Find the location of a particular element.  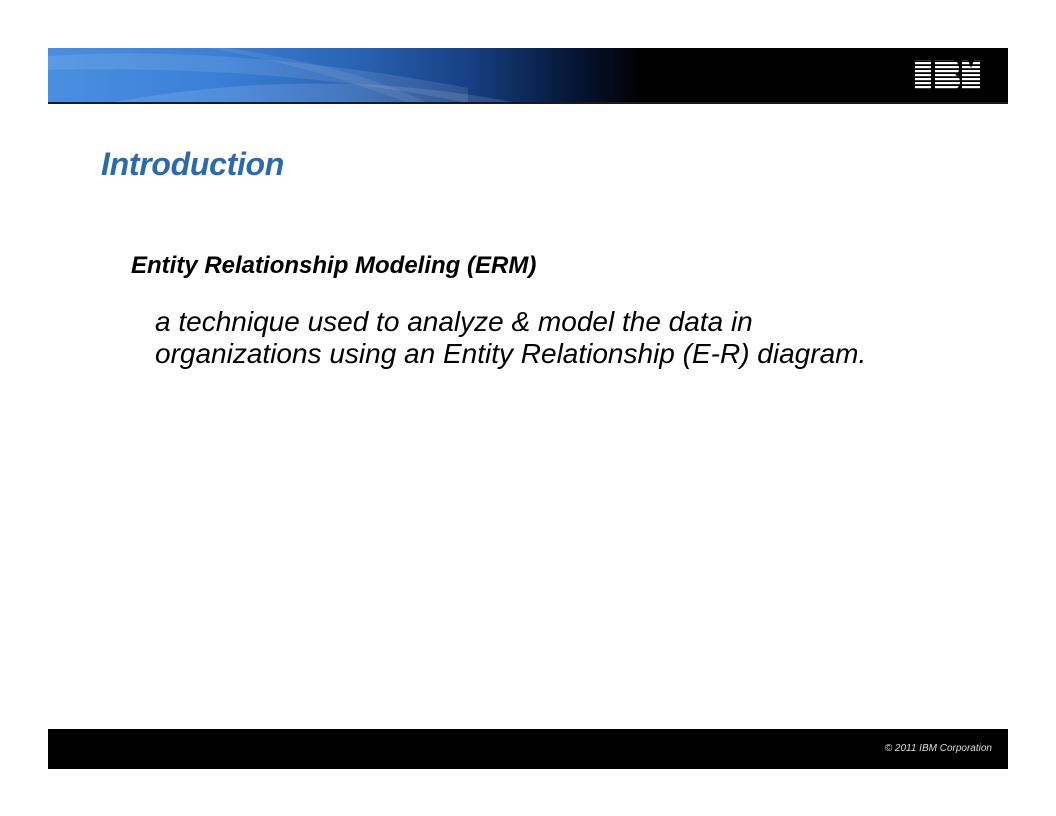

header-swoosh-graphic is located at coordinates (283, 75).